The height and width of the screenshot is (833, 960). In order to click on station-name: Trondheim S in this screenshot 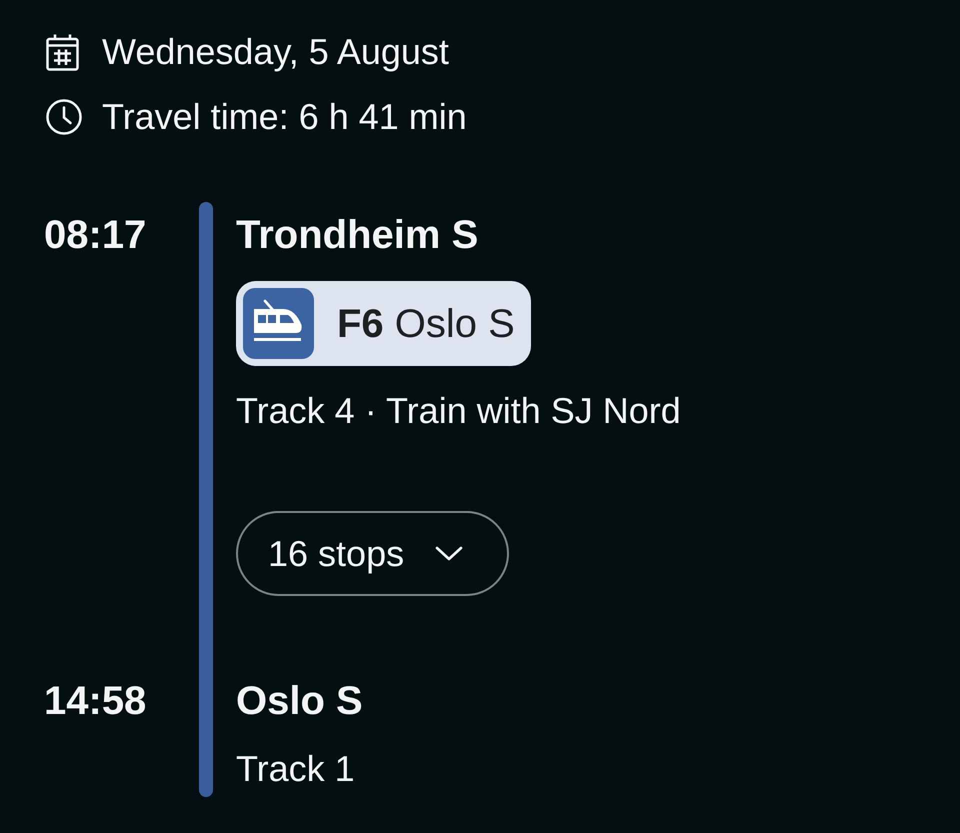, I will do `click(358, 235)`.